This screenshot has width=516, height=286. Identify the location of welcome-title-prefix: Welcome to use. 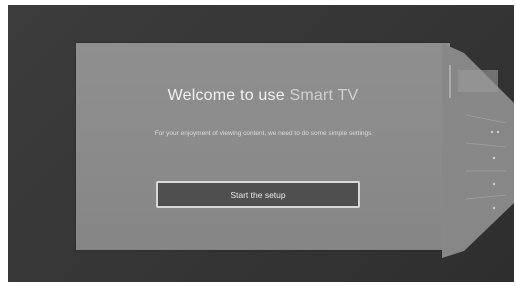
(226, 95).